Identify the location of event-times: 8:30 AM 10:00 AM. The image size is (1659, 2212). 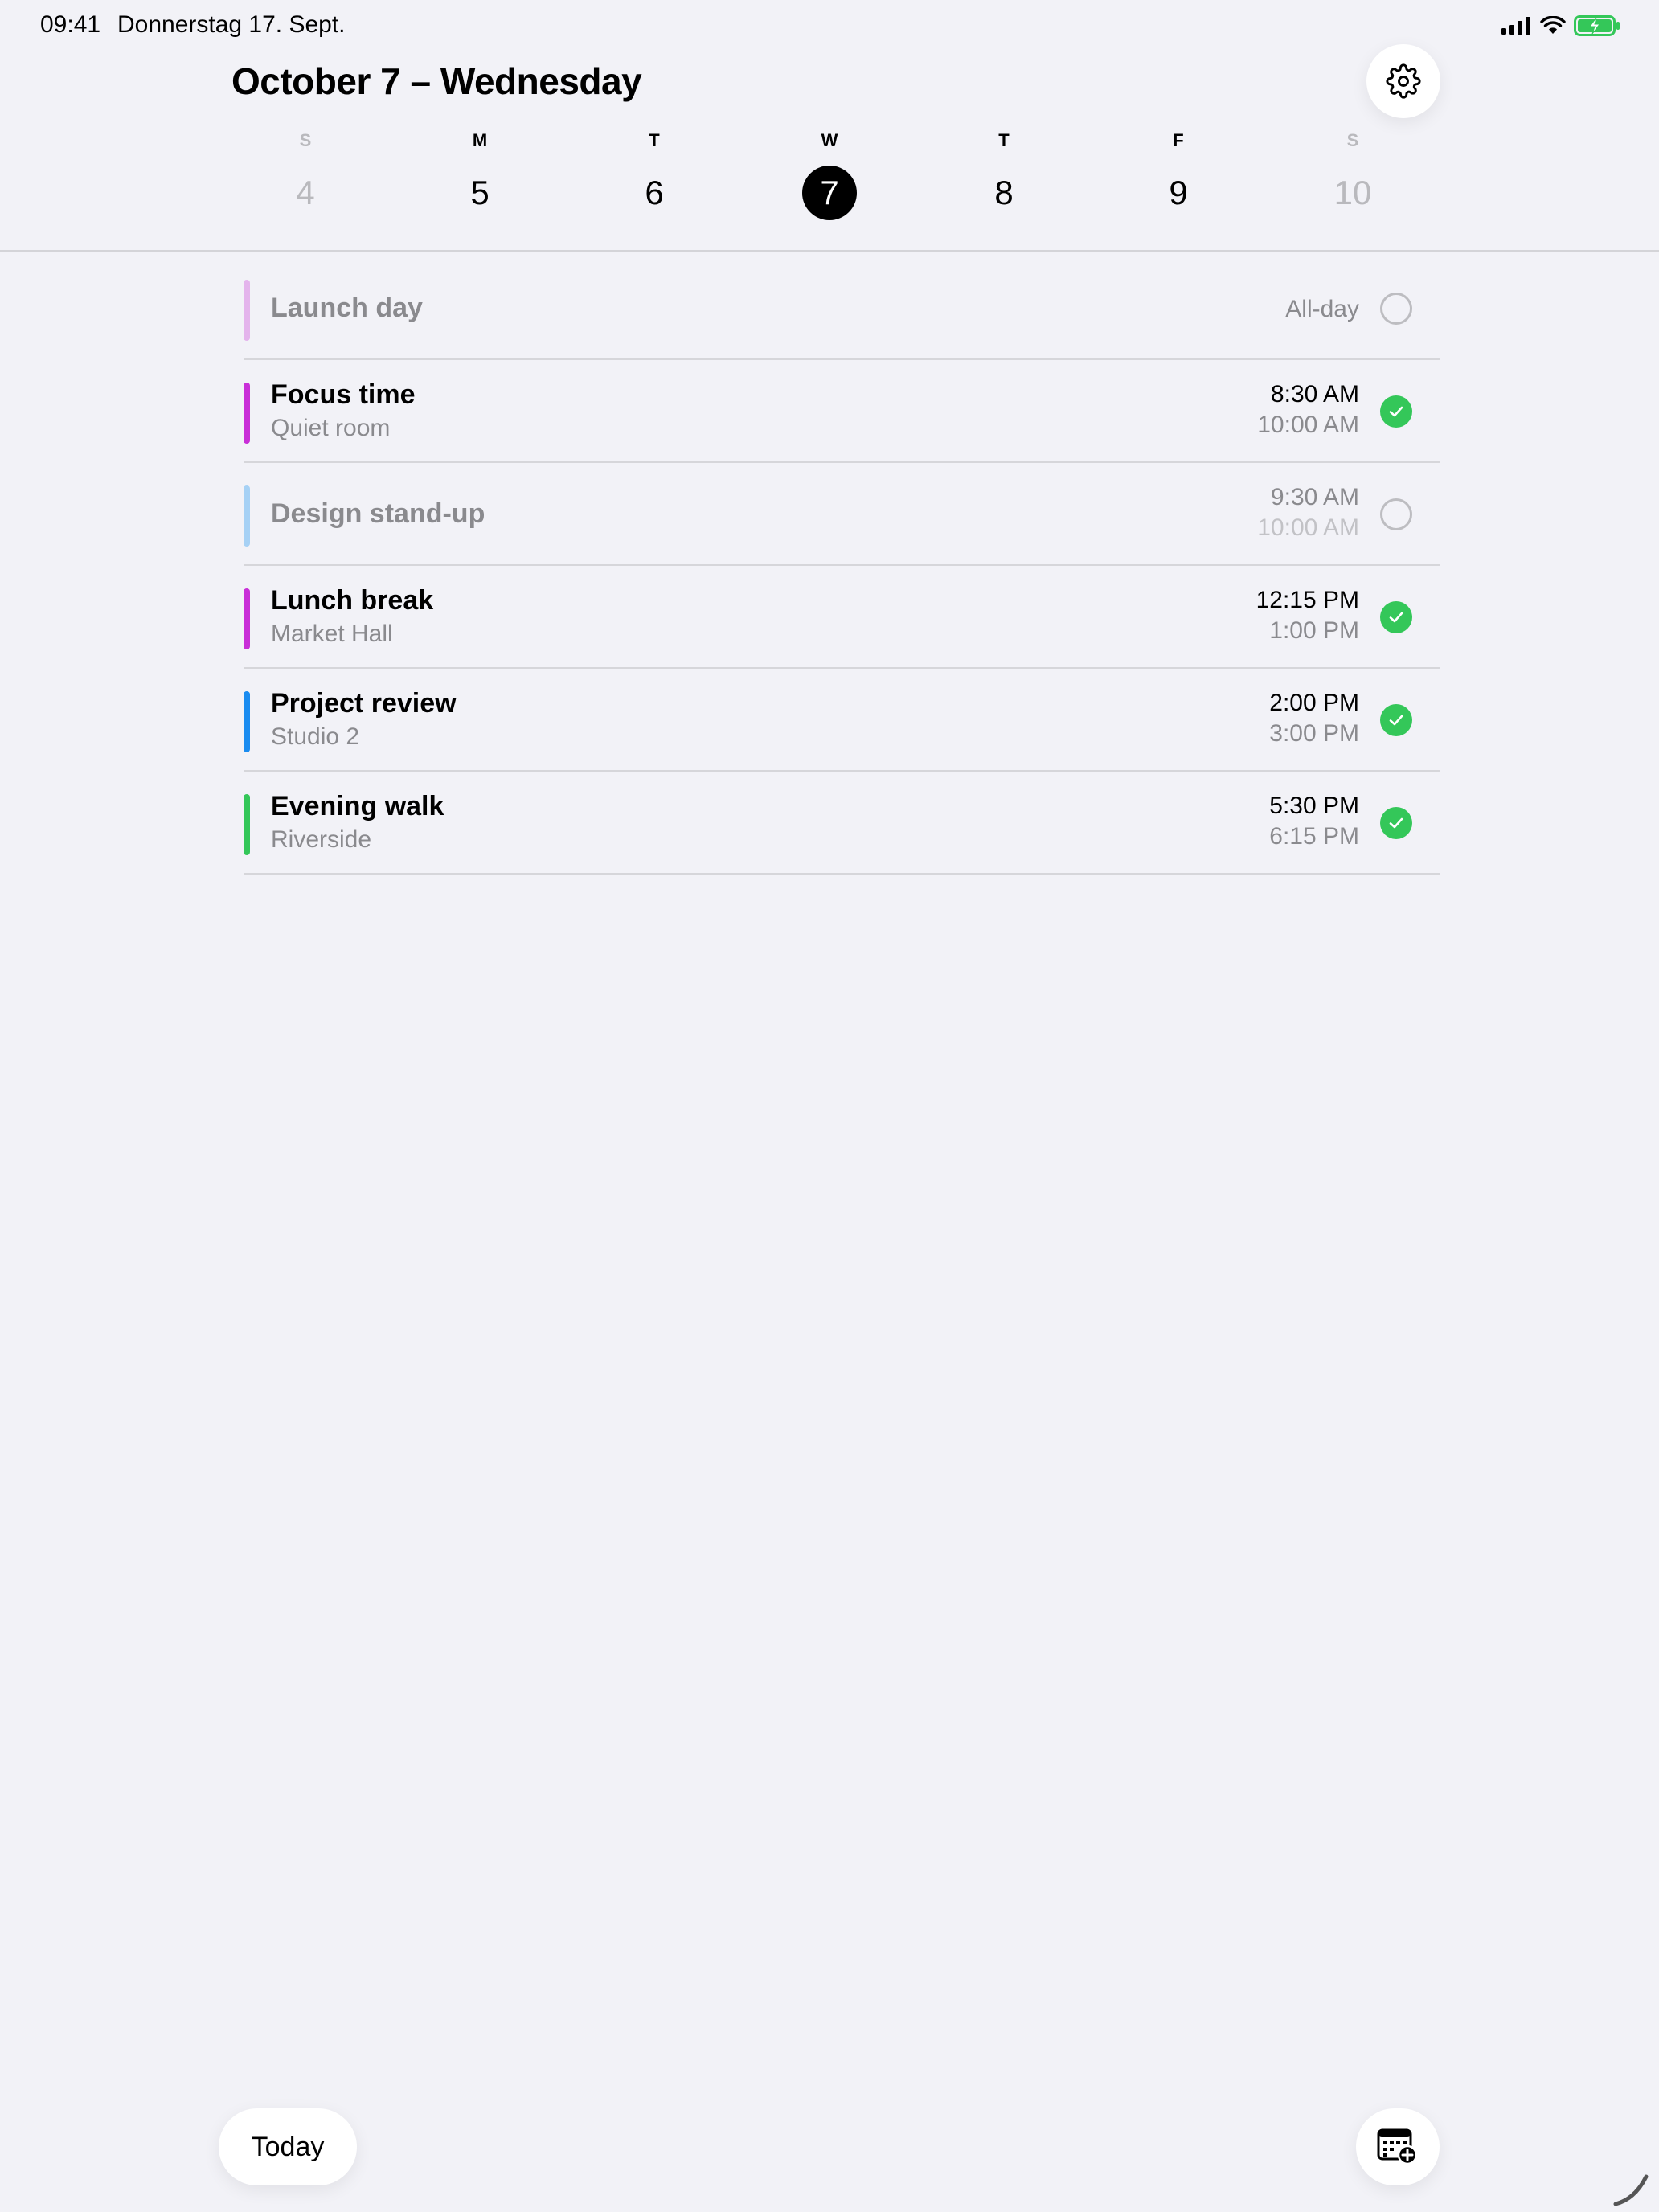
(1308, 409).